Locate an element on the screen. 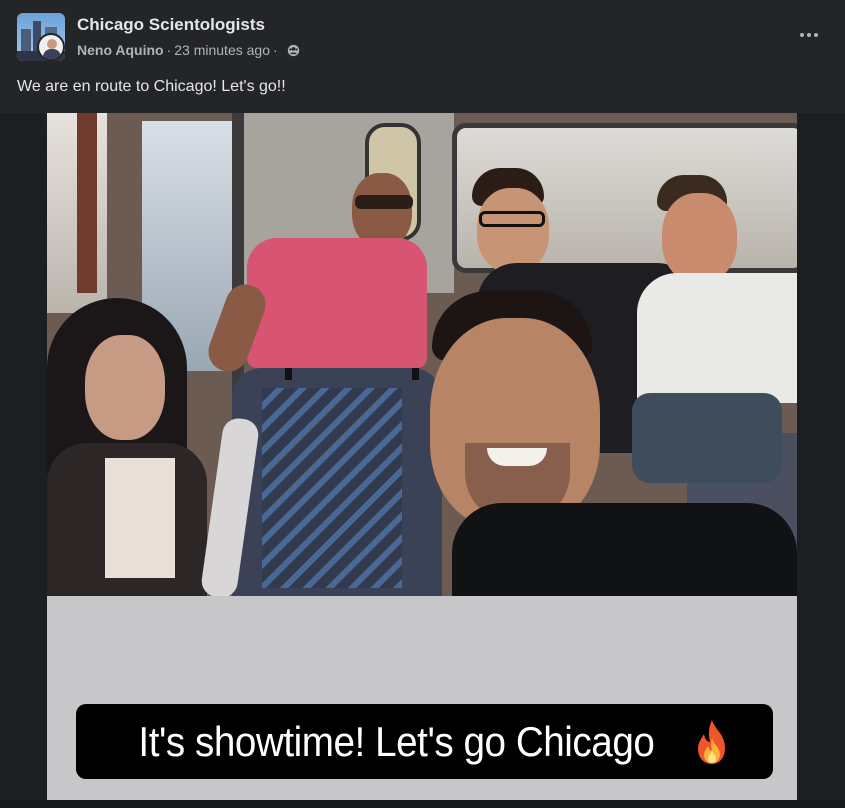  bus-window-frame is located at coordinates (87, 203).